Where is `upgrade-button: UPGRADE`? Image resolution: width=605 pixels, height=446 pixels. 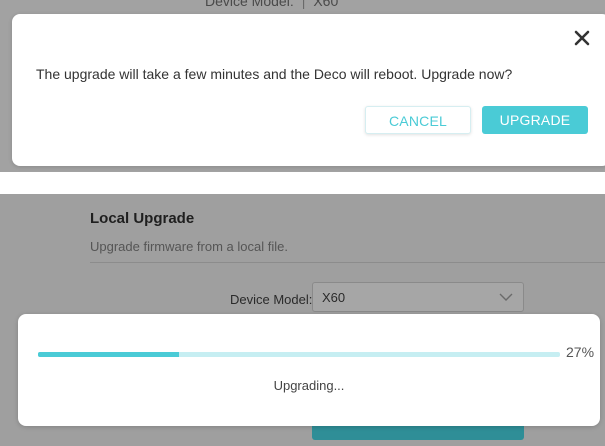 upgrade-button: UPGRADE is located at coordinates (535, 120).